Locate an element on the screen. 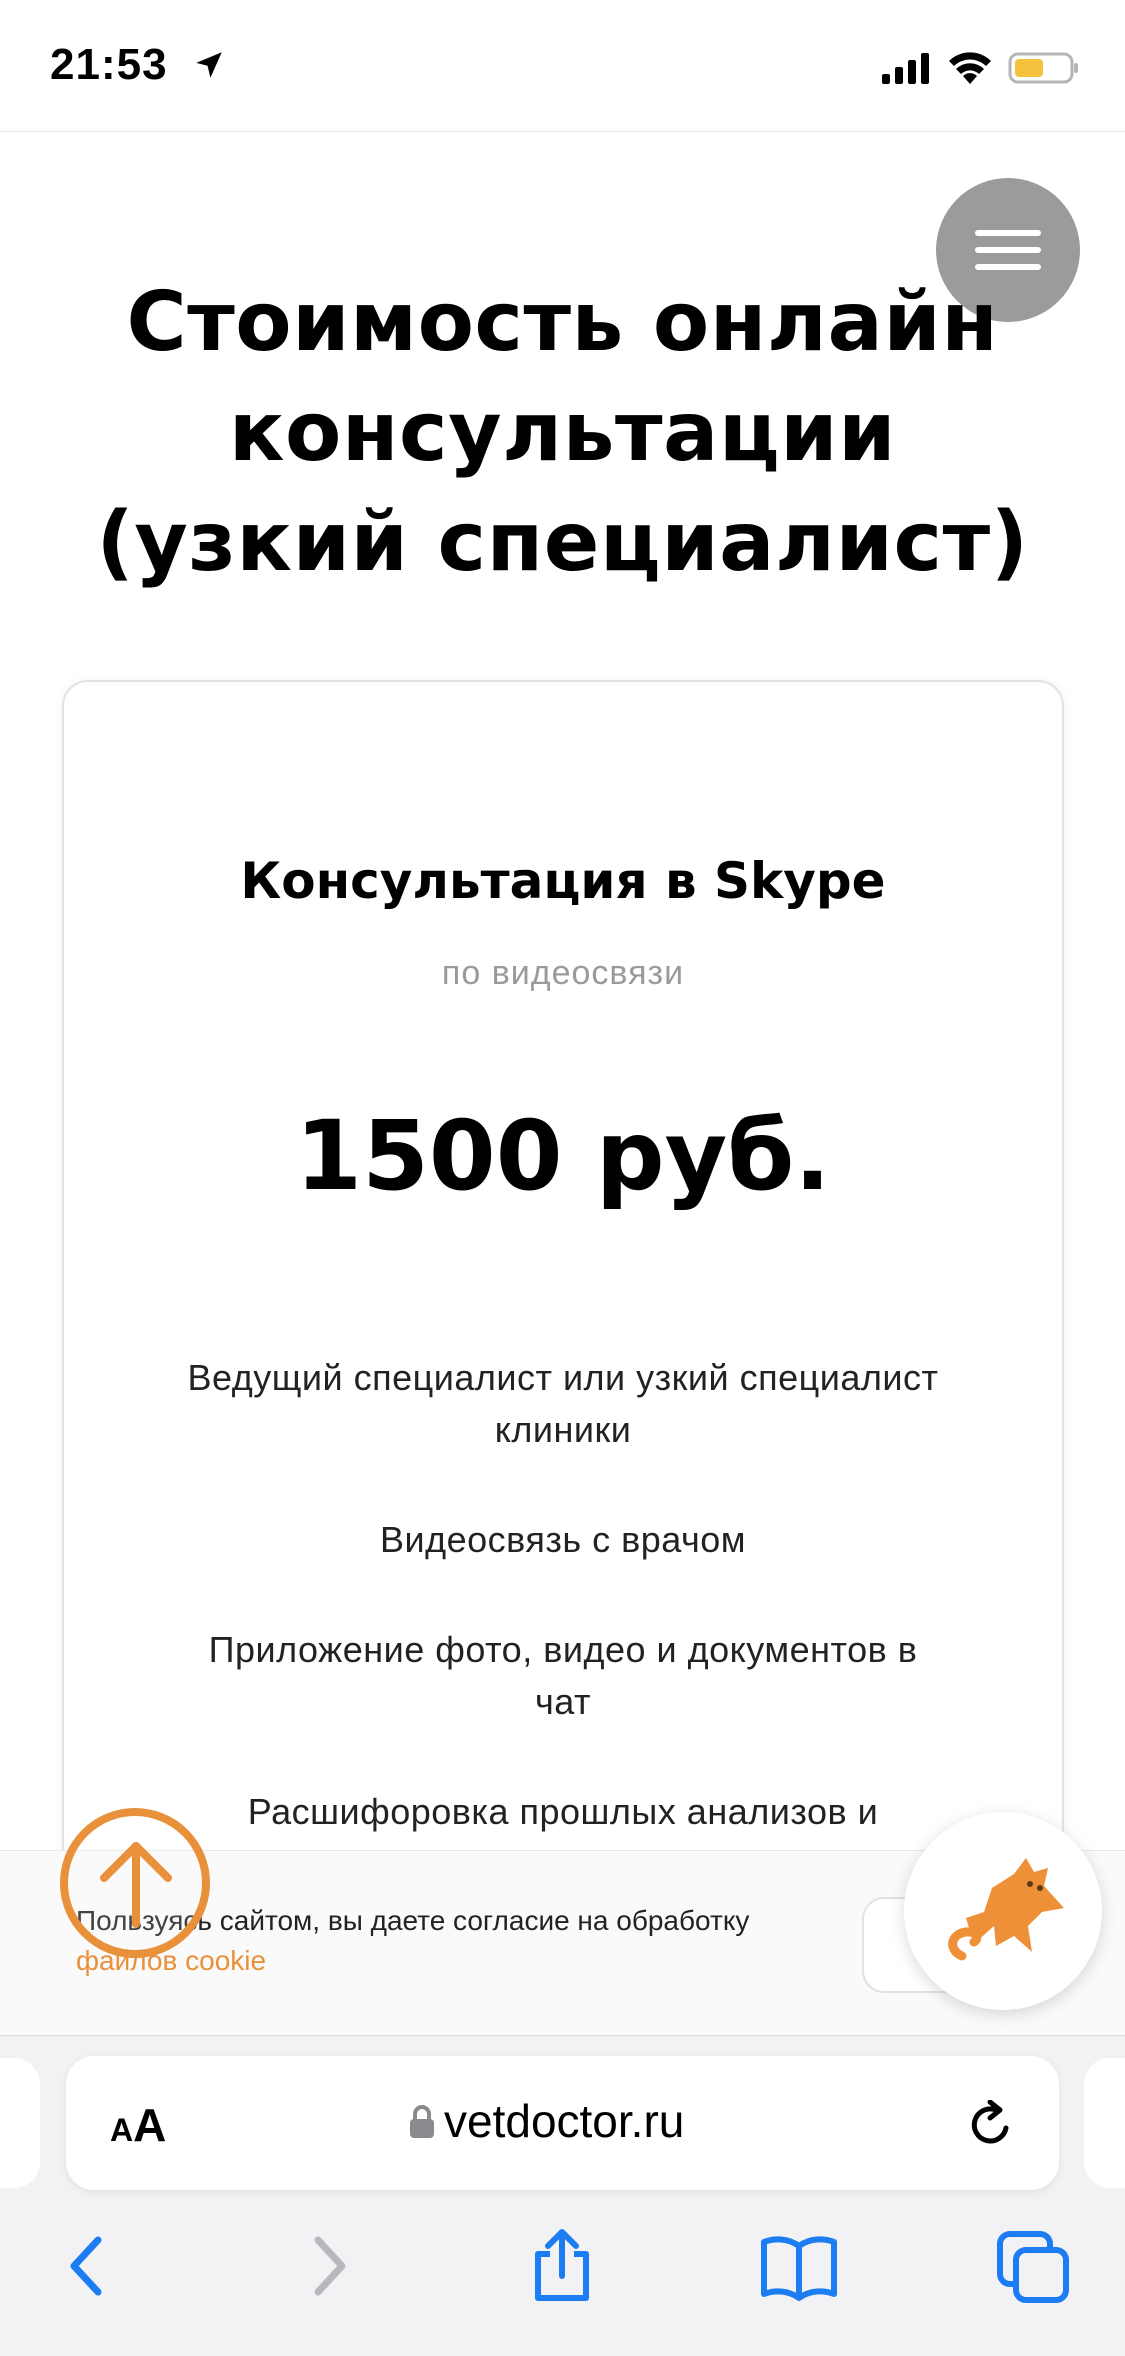  reader-text-size-button: AA is located at coordinates (138, 2125).